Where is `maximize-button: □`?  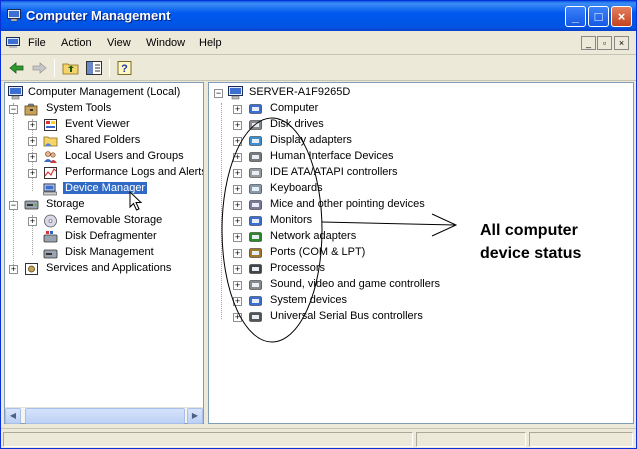 maximize-button: □ is located at coordinates (598, 16).